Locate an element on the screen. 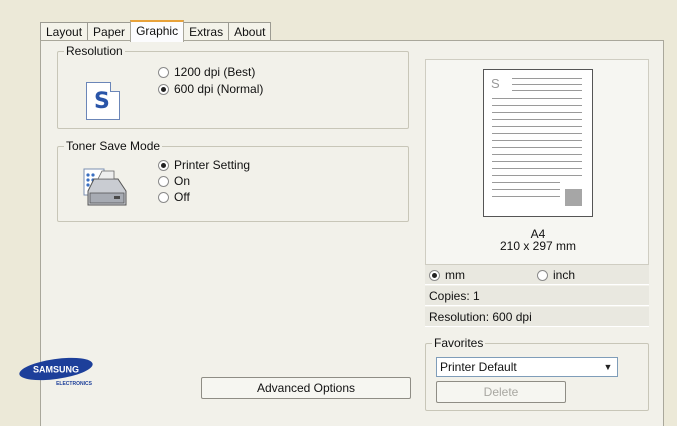 The image size is (677, 426). samsung-logo: SAMSUNG ELECTRONICS is located at coordinates (56, 371).